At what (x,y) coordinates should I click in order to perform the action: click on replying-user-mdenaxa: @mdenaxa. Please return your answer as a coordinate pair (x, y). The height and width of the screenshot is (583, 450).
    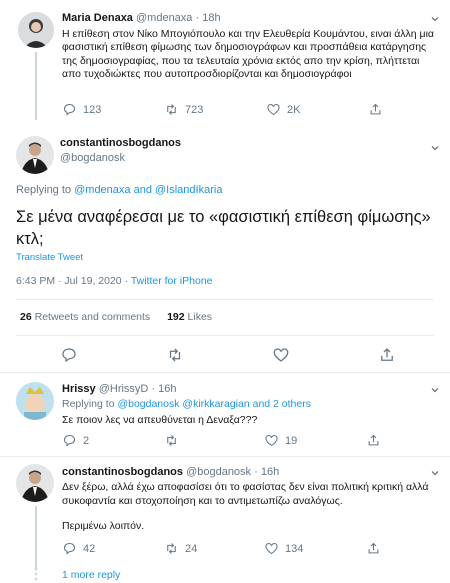
    Looking at the image, I should click on (102, 190).